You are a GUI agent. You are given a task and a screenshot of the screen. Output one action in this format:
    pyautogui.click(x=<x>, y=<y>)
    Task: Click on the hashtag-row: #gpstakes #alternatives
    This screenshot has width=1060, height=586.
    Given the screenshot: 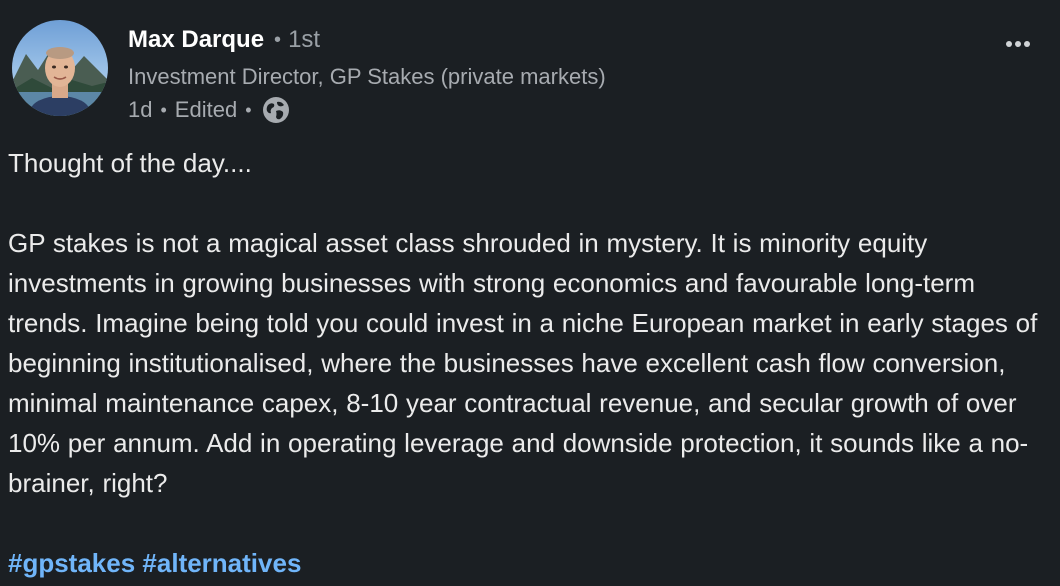 What is the action you would take?
    pyautogui.click(x=530, y=563)
    